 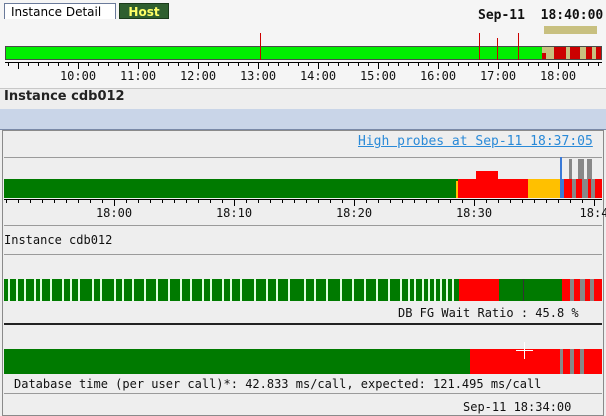 What do you see at coordinates (474, 213) in the screenshot?
I see `axis-tick-label: 18:30` at bounding box center [474, 213].